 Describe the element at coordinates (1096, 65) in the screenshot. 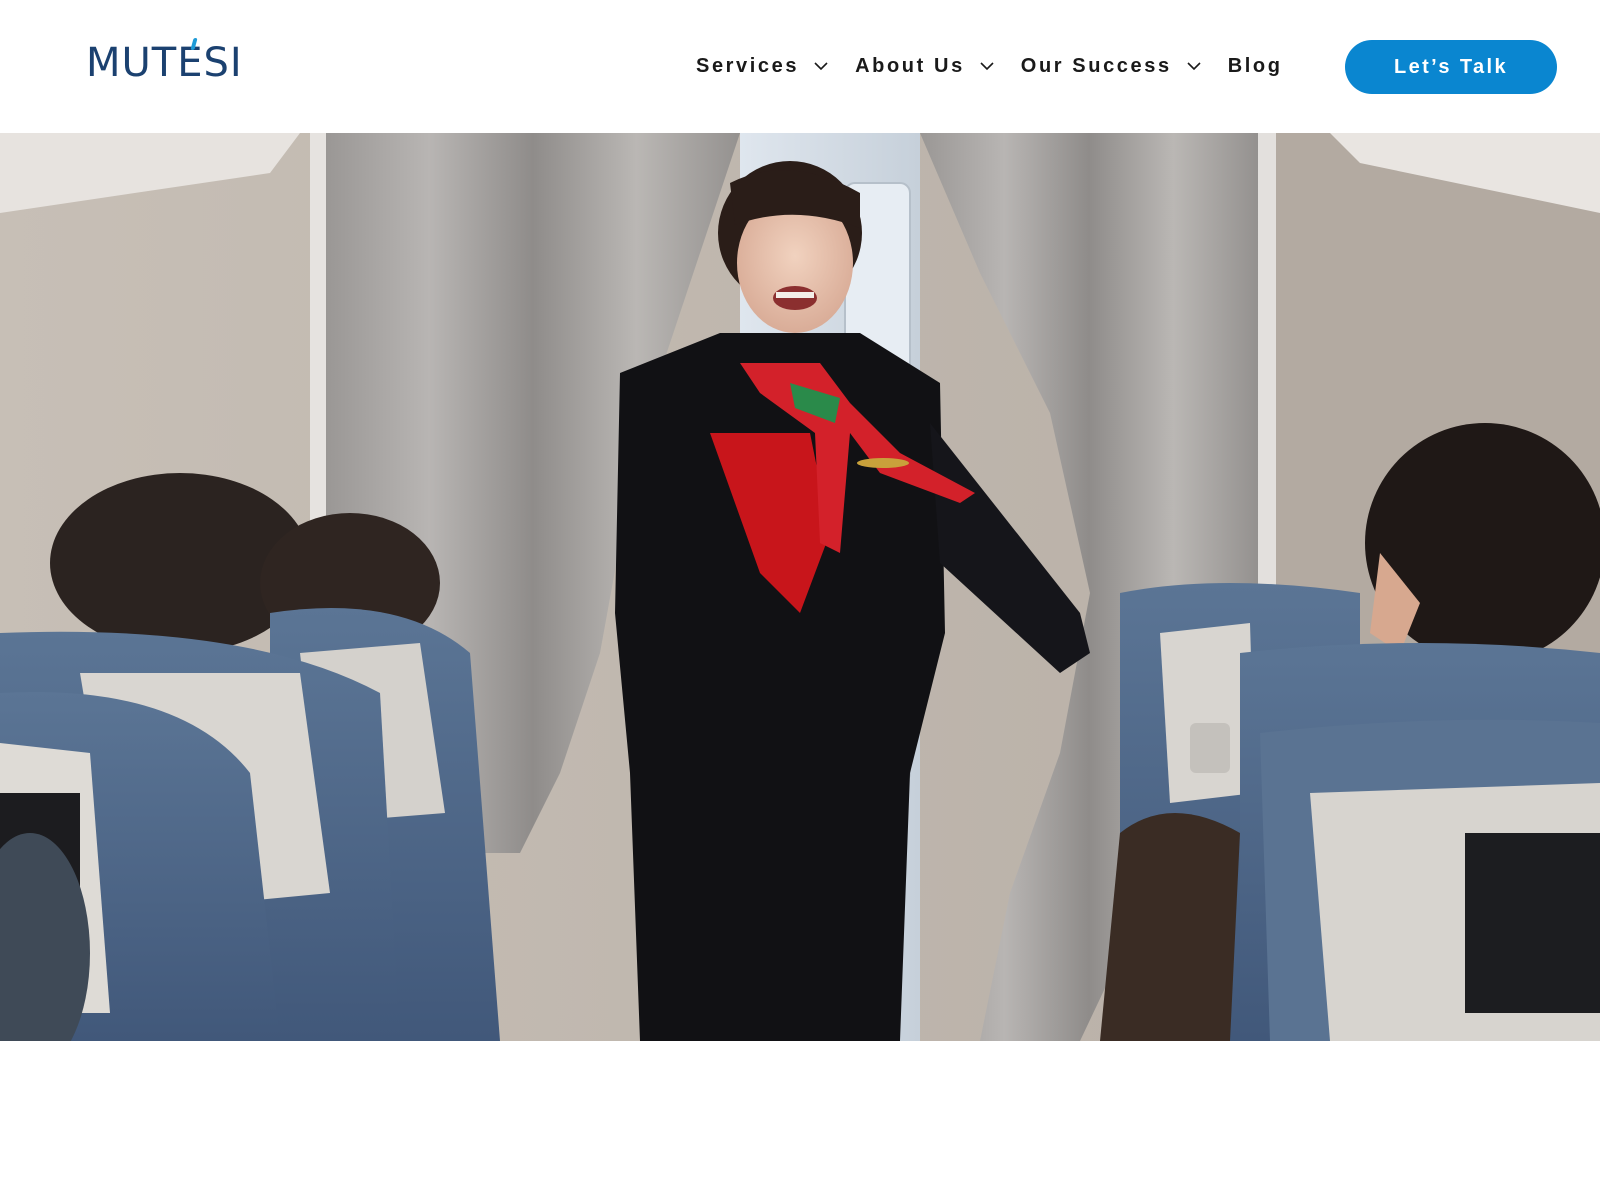

I see `nav-item-label: Our Success` at that location.